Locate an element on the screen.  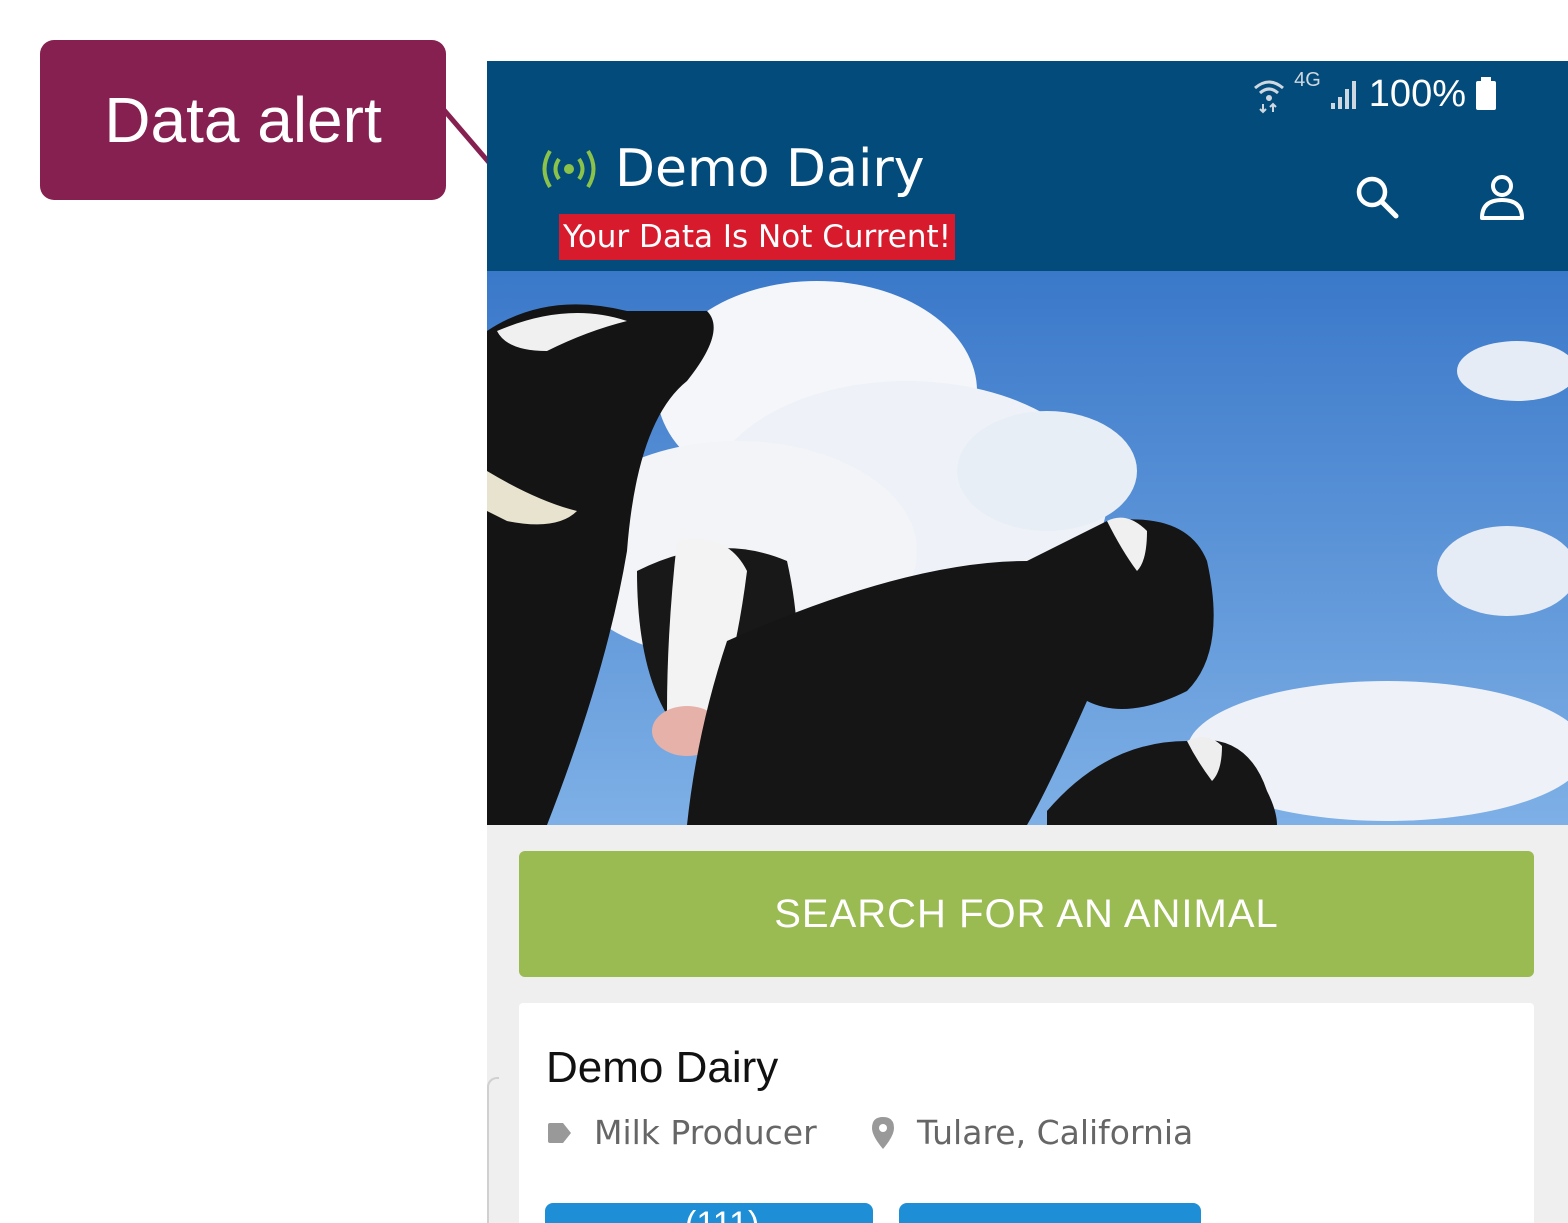
user-icon is located at coordinates (1502, 197).